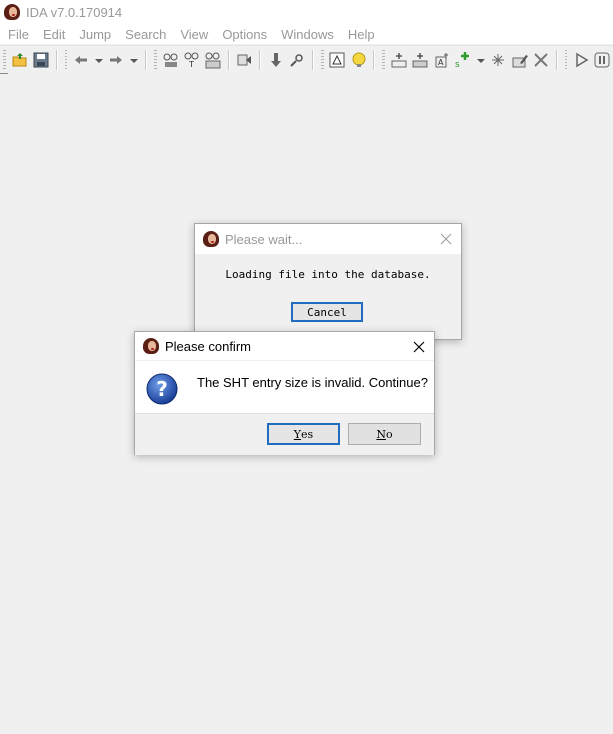 This screenshot has width=613, height=734. I want to click on graph-icon, so click(337, 60).